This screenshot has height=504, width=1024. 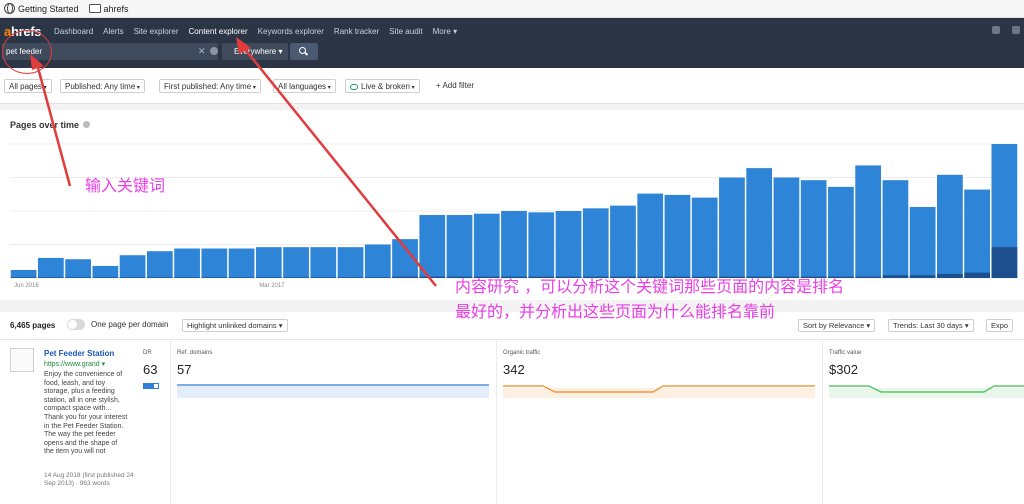 What do you see at coordinates (931, 325) in the screenshot?
I see `trends-dropdown: Trends: Last 30 days ▾` at bounding box center [931, 325].